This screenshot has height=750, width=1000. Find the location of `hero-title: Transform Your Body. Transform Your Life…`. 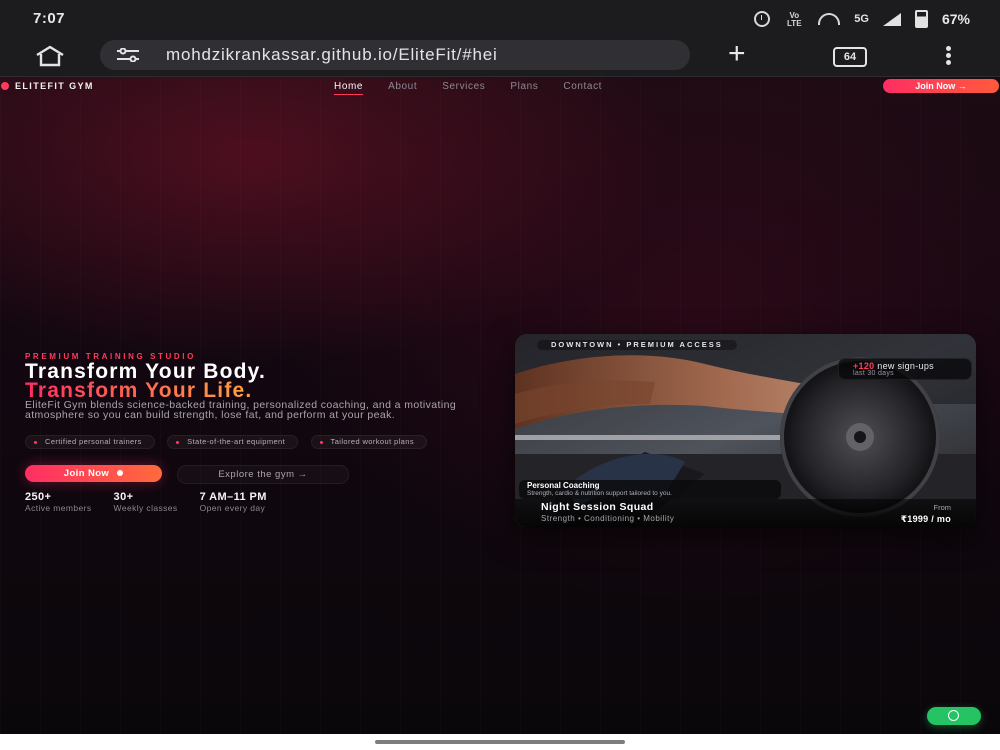

hero-title: Transform Your Body. Transform Your Life… is located at coordinates (145, 381).